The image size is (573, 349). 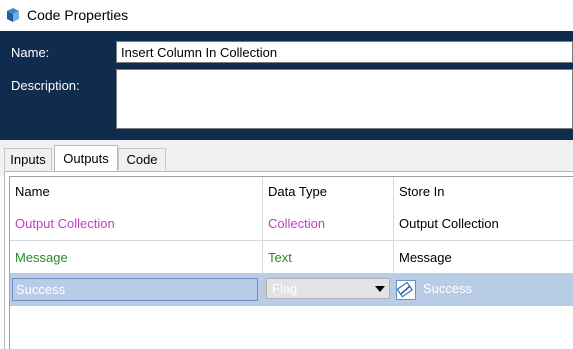 I want to click on window-title: Code Properties, so click(x=78, y=15).